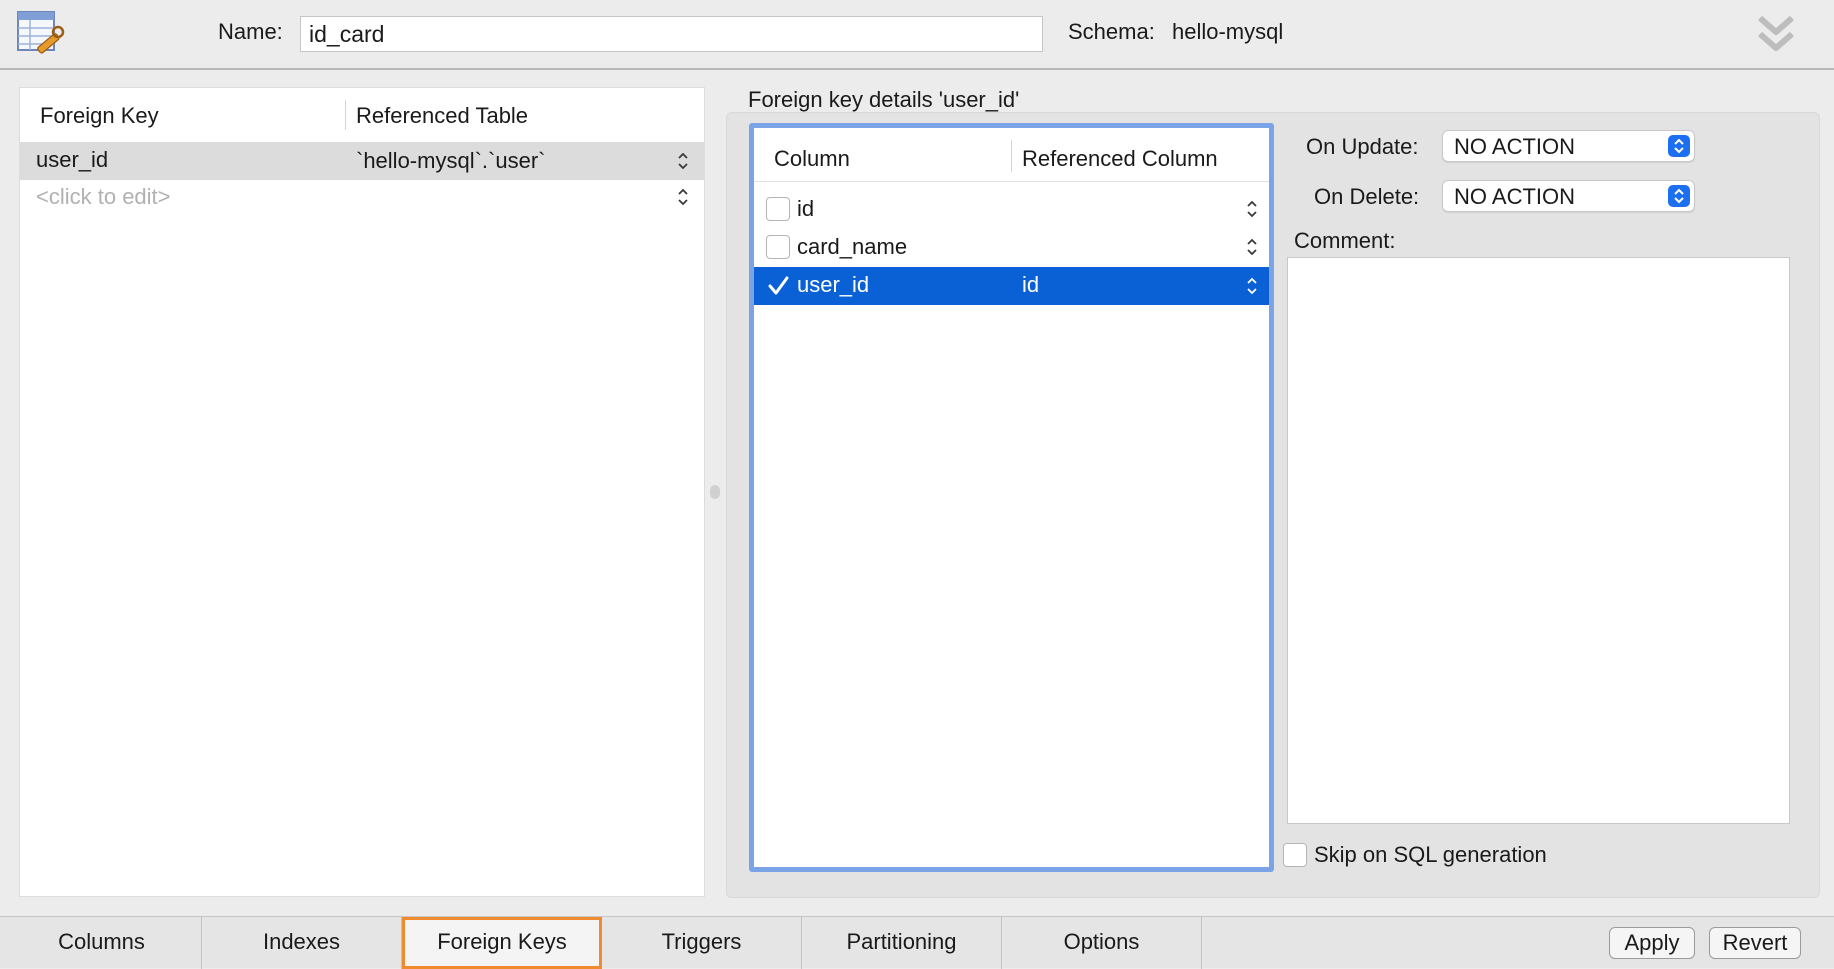 The height and width of the screenshot is (969, 1834). I want to click on on-update-value: NO ACTION, so click(1515, 146).